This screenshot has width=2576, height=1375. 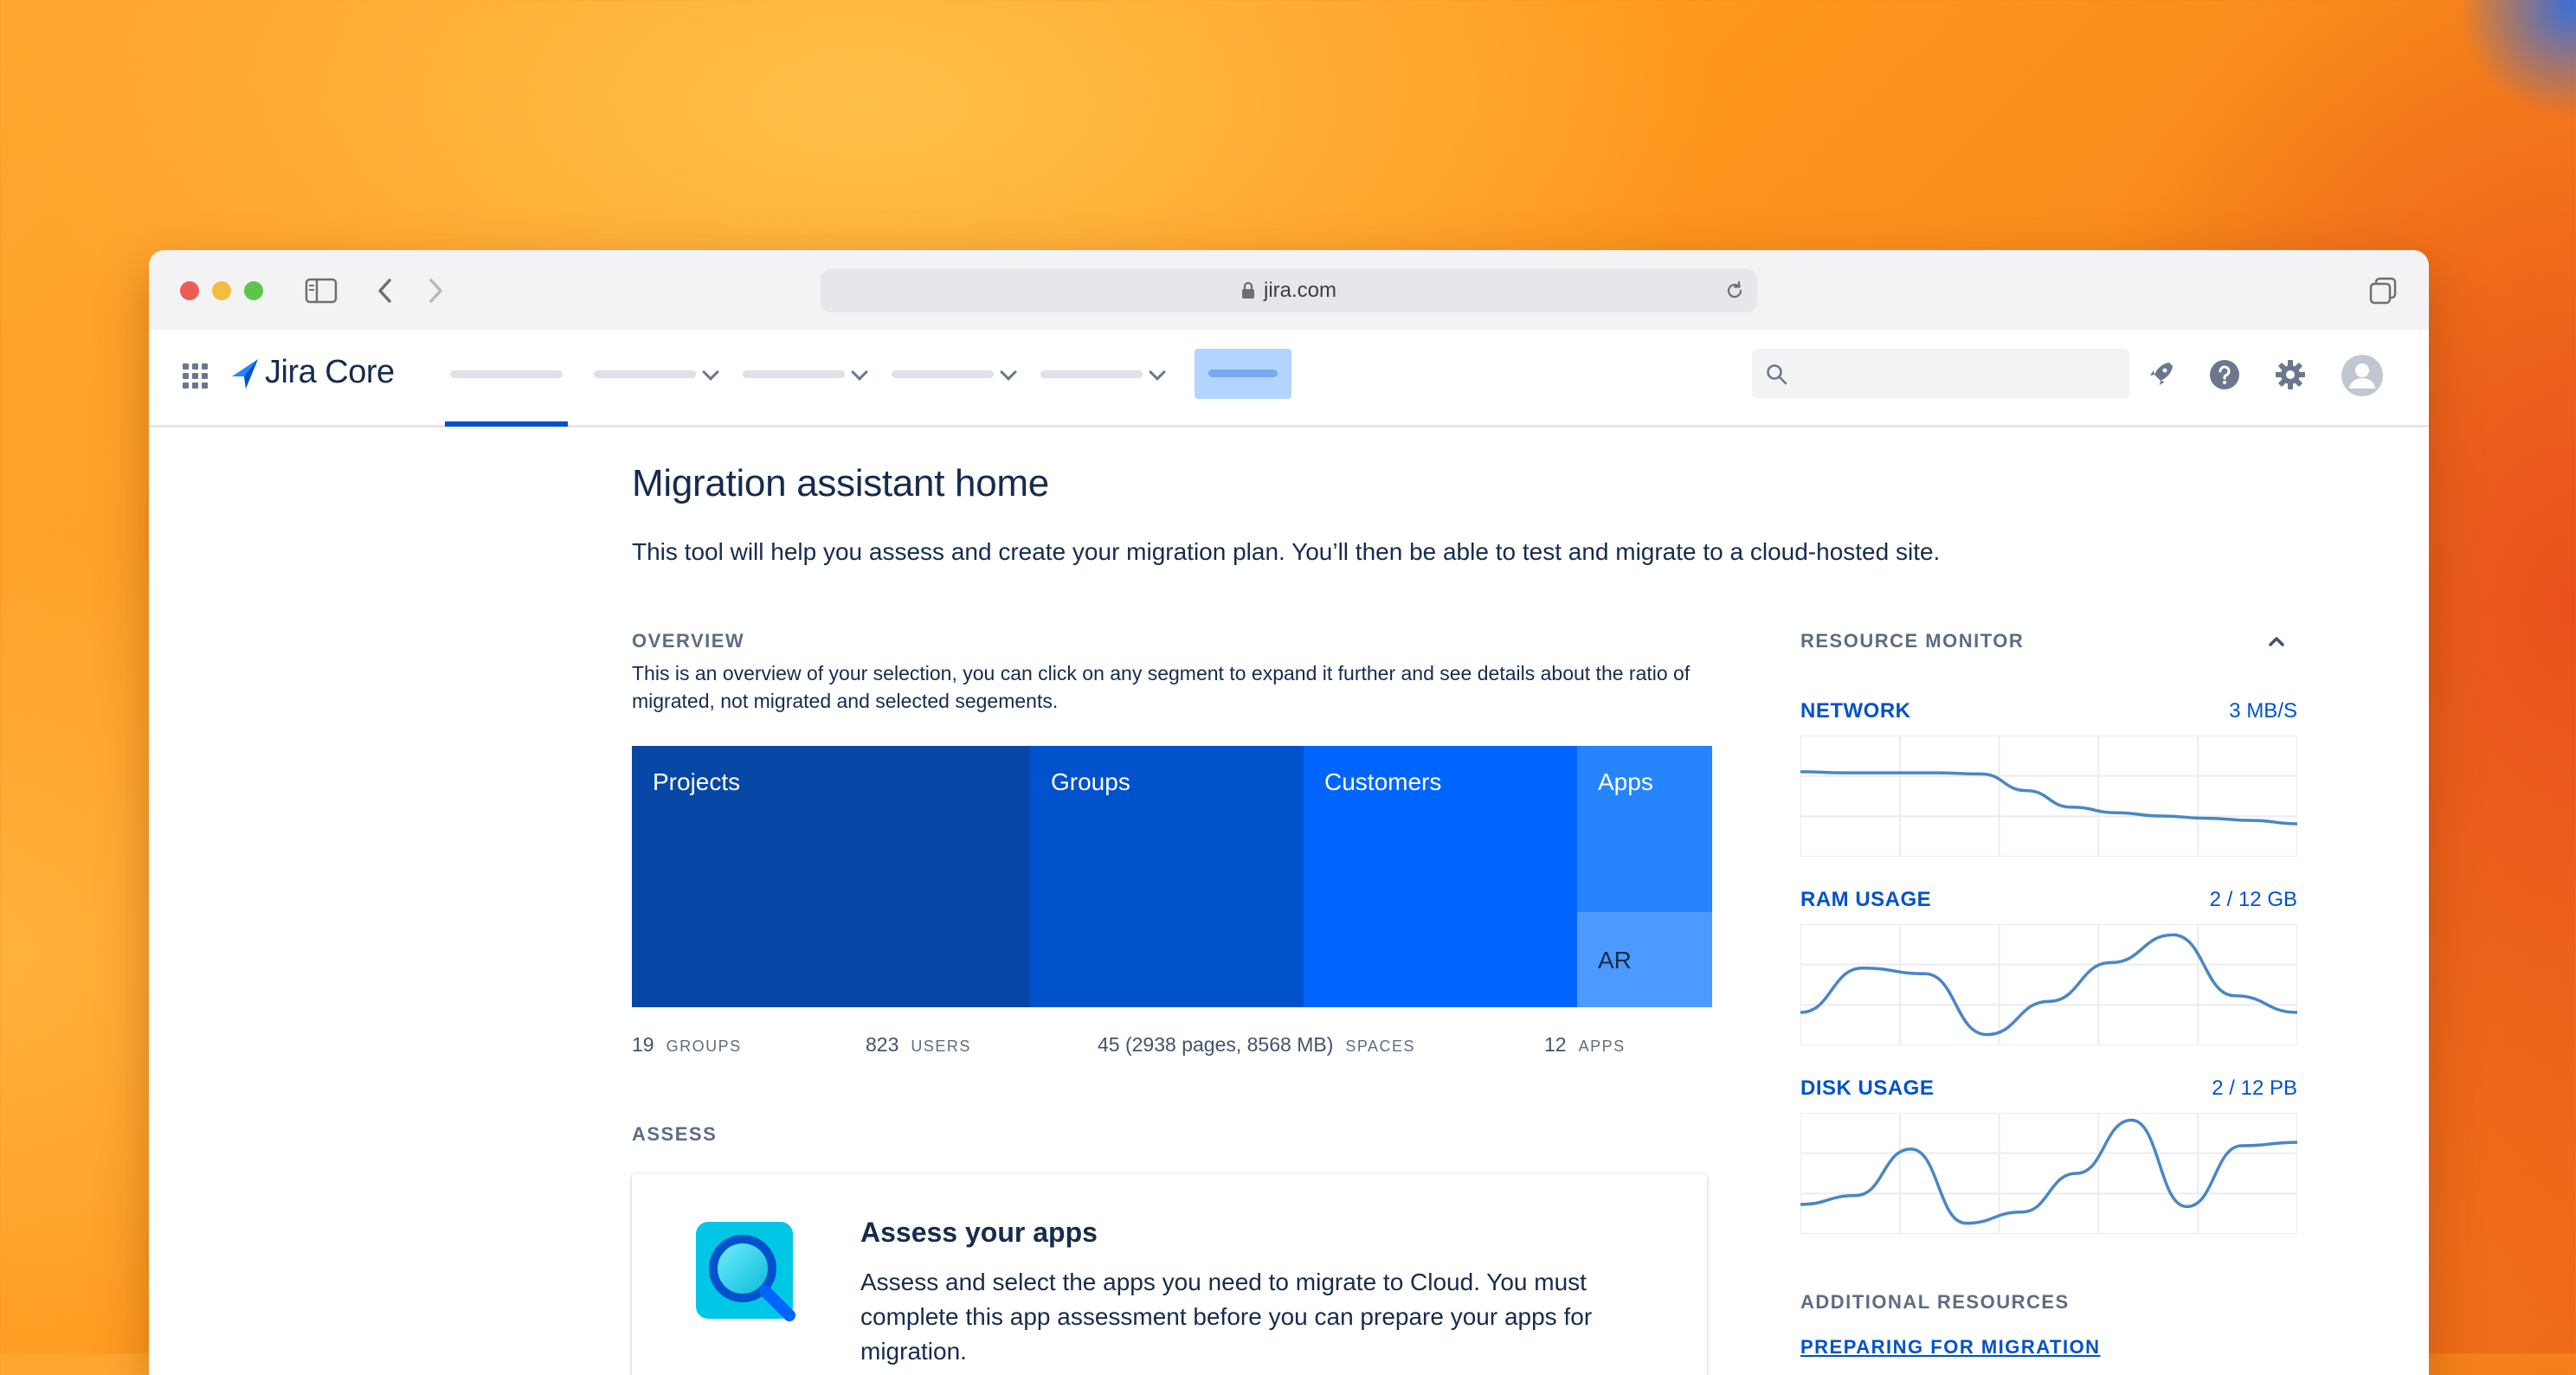 What do you see at coordinates (1380, 1046) in the screenshot?
I see `stat-caption: SPACES` at bounding box center [1380, 1046].